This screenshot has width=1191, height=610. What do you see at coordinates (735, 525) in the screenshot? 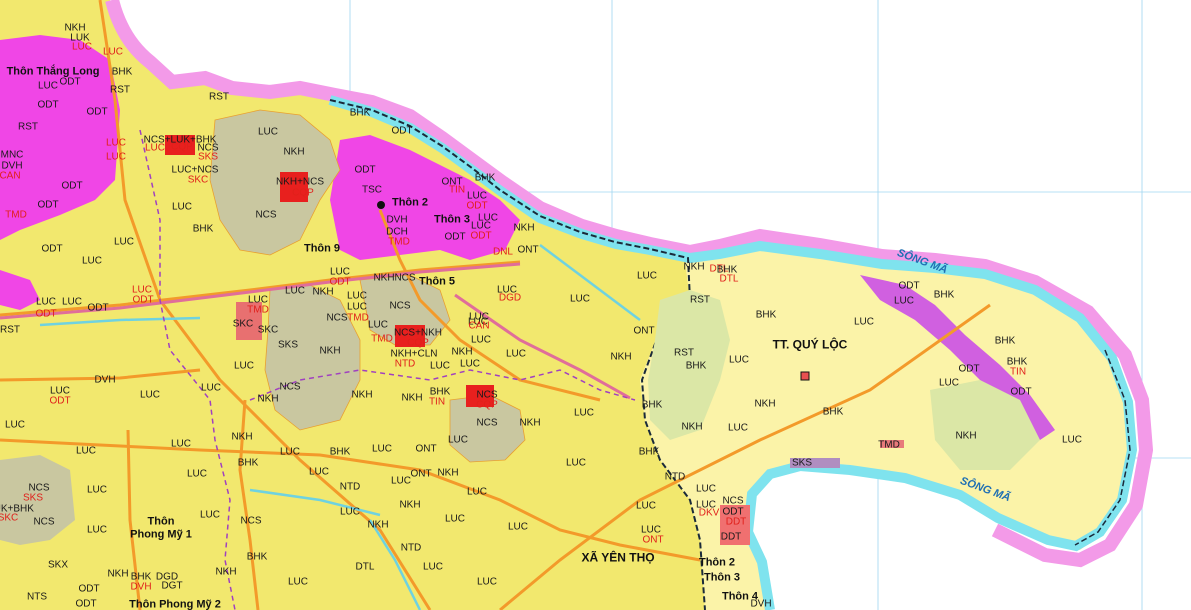
I see `industrial-block-east` at bounding box center [735, 525].